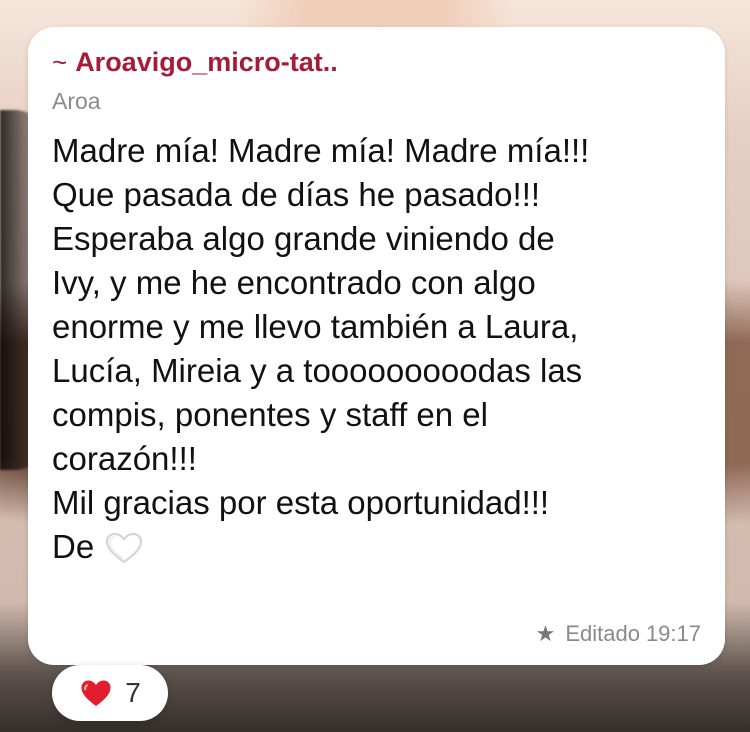  What do you see at coordinates (270, 414) in the screenshot?
I see `message-line: compis, ponentes y staff en el` at bounding box center [270, 414].